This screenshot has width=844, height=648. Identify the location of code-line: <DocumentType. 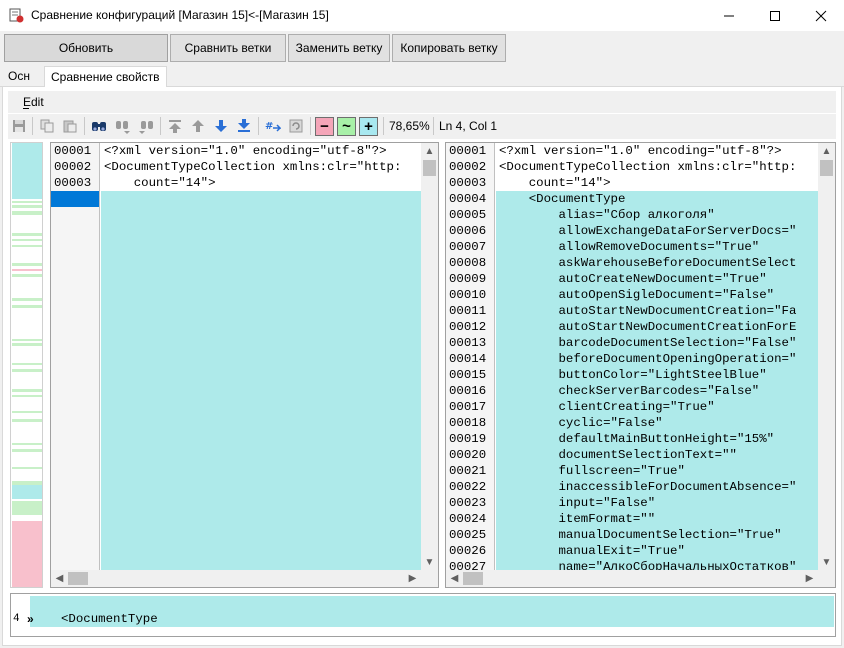
(659, 199).